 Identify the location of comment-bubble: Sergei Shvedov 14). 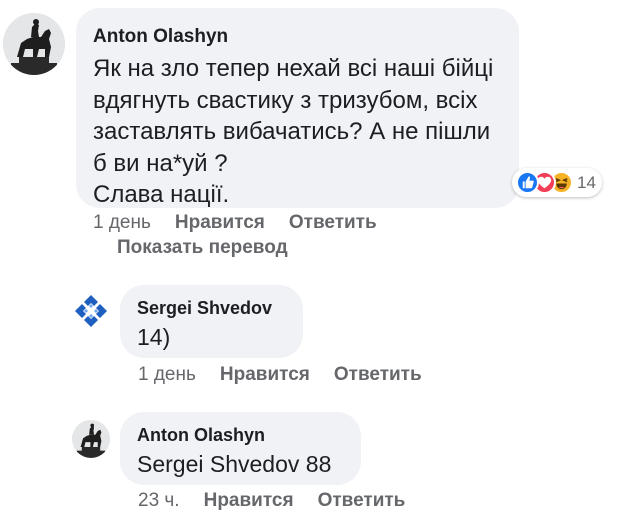
(211, 321).